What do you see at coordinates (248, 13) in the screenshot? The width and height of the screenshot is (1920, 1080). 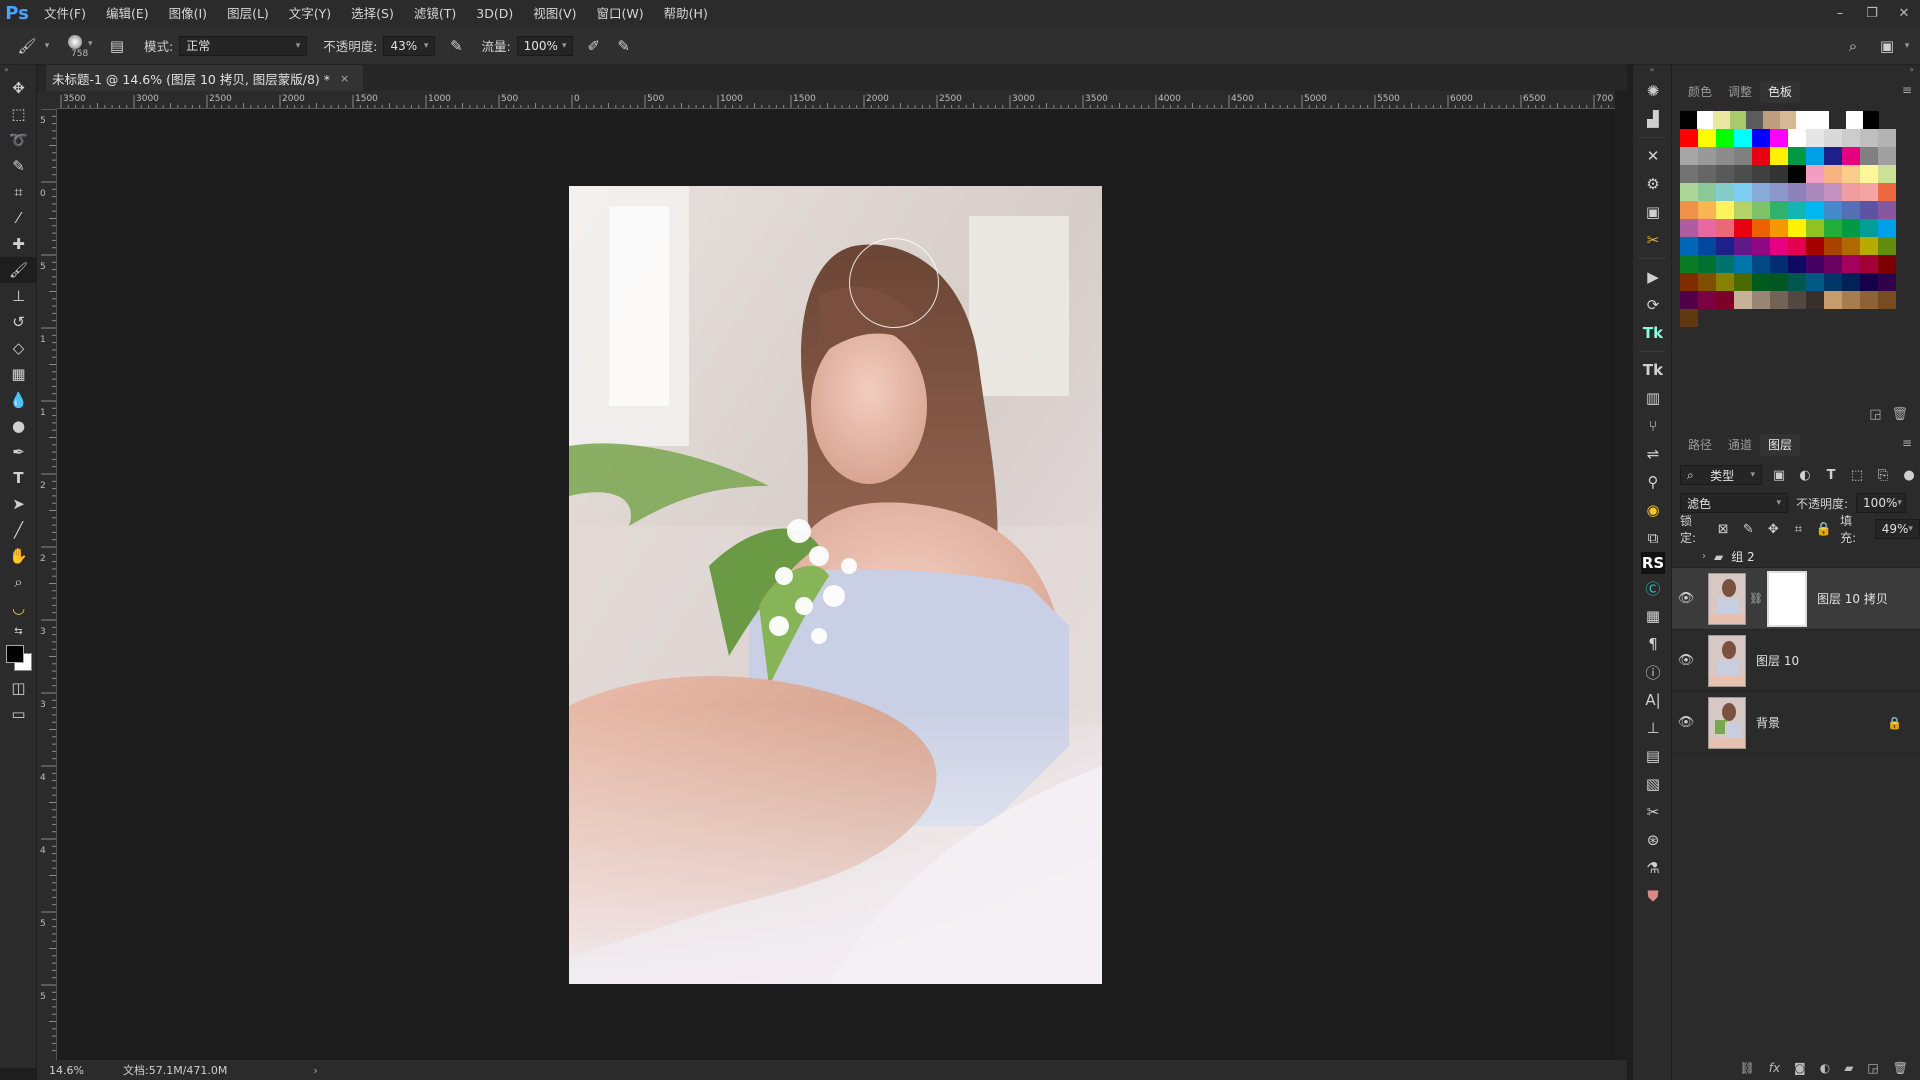 I see `menu-layer: 图层(L)` at bounding box center [248, 13].